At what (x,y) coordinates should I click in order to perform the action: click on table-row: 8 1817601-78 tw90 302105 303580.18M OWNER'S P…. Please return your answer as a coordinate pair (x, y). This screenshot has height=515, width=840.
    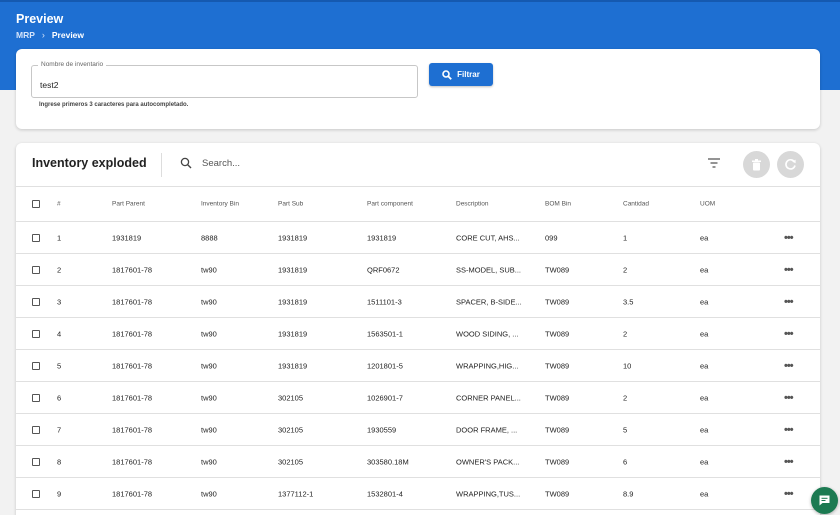
    Looking at the image, I should click on (418, 462).